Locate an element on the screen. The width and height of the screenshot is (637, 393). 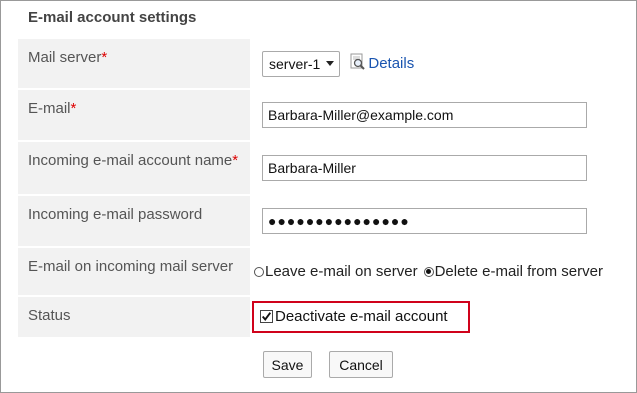
mail-server-value: server-1 Details is located at coordinates (434, 63).